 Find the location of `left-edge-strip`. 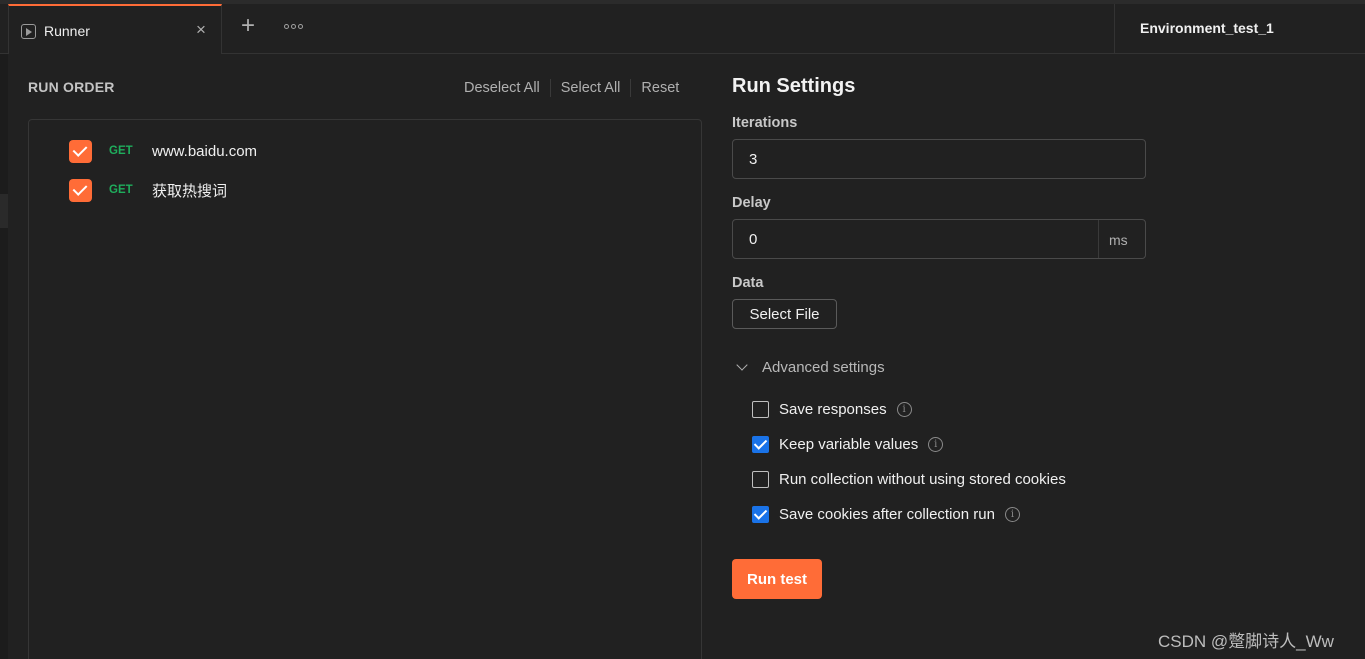

left-edge-strip is located at coordinates (4, 356).